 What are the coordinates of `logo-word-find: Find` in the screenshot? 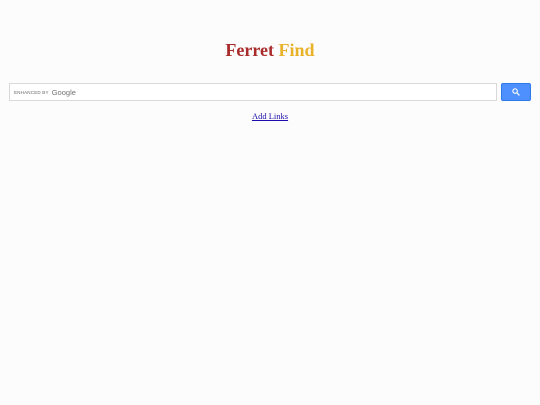 It's located at (296, 50).